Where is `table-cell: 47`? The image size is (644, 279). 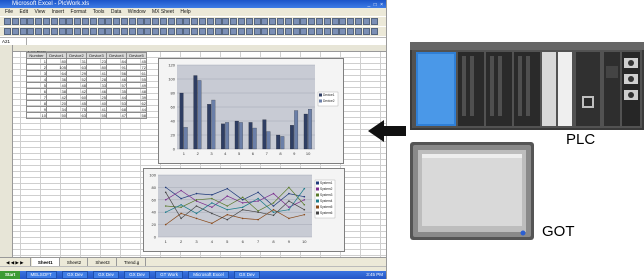
table-cell: 47 is located at coordinates (116, 115).